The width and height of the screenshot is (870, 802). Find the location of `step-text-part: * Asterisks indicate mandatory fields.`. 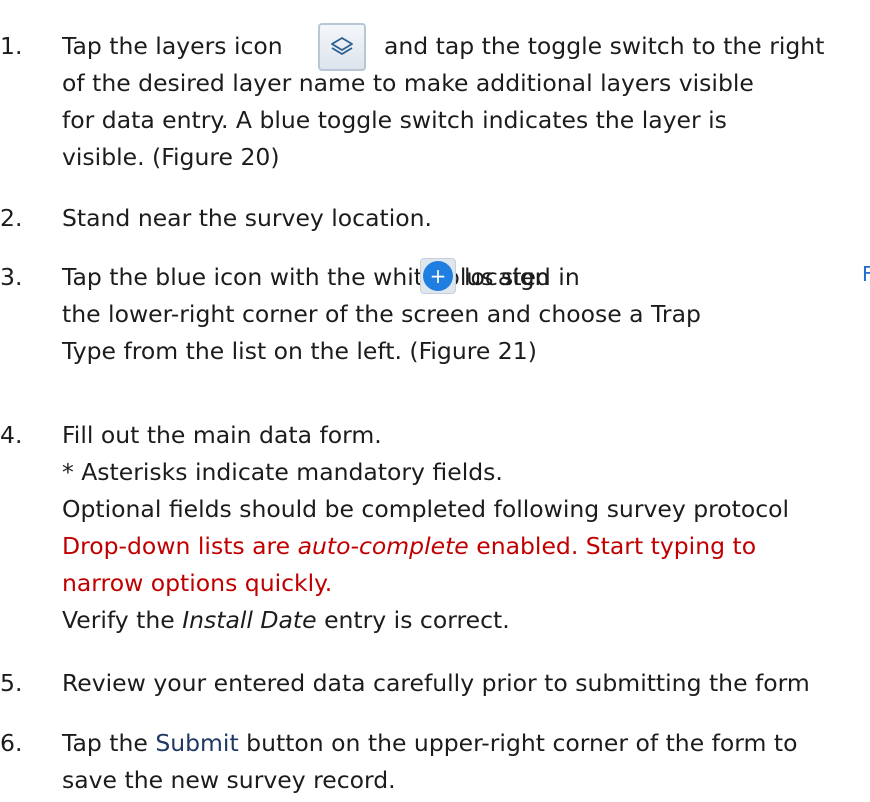

step-text-part: * Asterisks indicate mandatory fields. is located at coordinates (282, 472).